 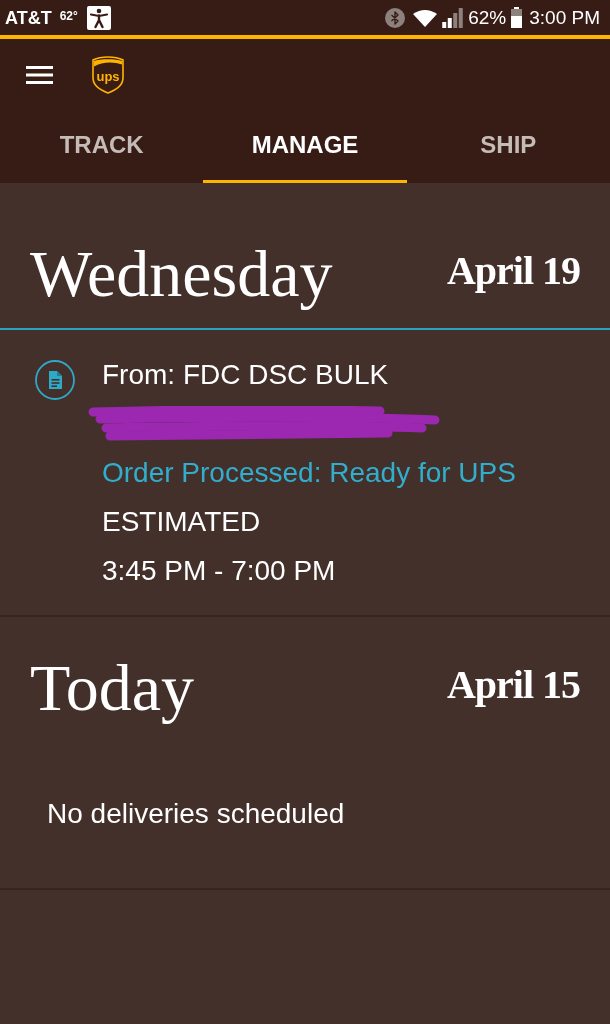 I want to click on bluetooth-icon, so click(x=395, y=17).